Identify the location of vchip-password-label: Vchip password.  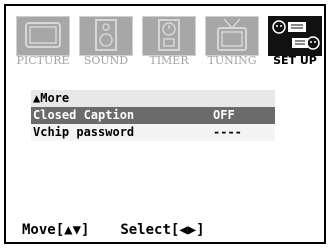
(84, 132).